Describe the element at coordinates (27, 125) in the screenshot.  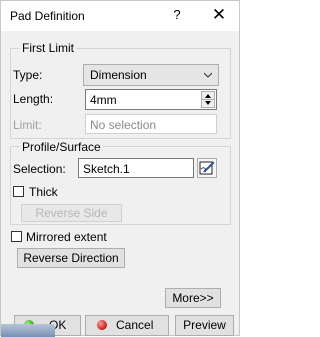
I see `limit-label: Limit:` at that location.